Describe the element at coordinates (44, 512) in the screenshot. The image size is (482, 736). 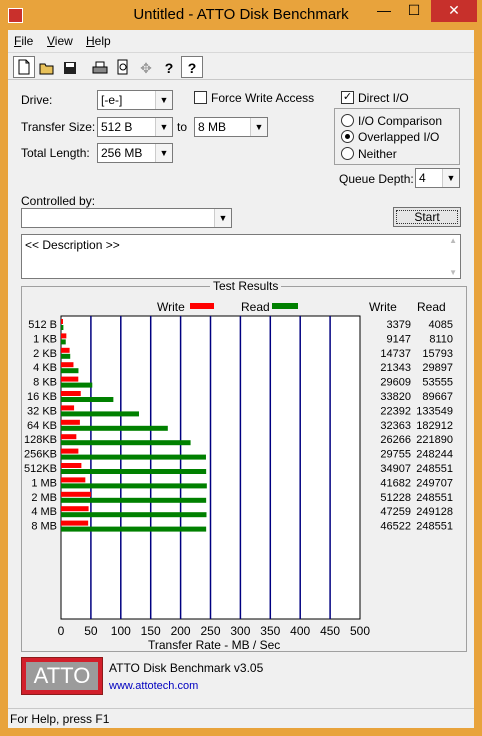
I see `category-label: 4 MB` at that location.